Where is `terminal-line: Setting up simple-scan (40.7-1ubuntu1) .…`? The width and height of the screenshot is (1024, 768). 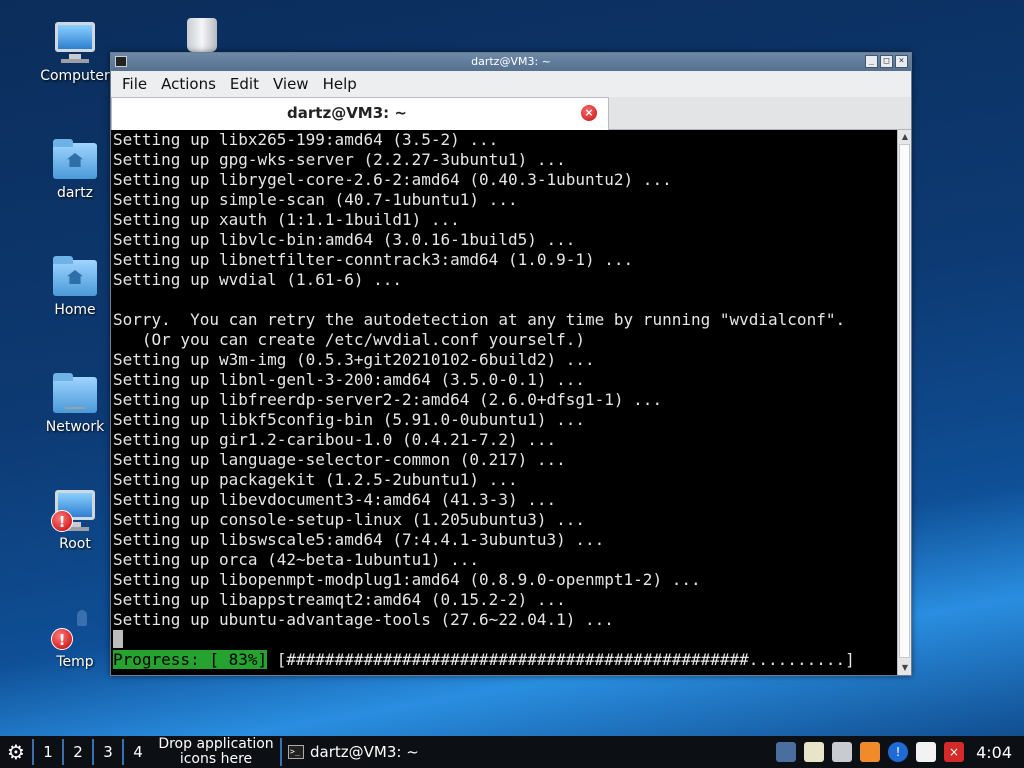 terminal-line: Setting up simple-scan (40.7-1ubuntu1) .… is located at coordinates (315, 199).